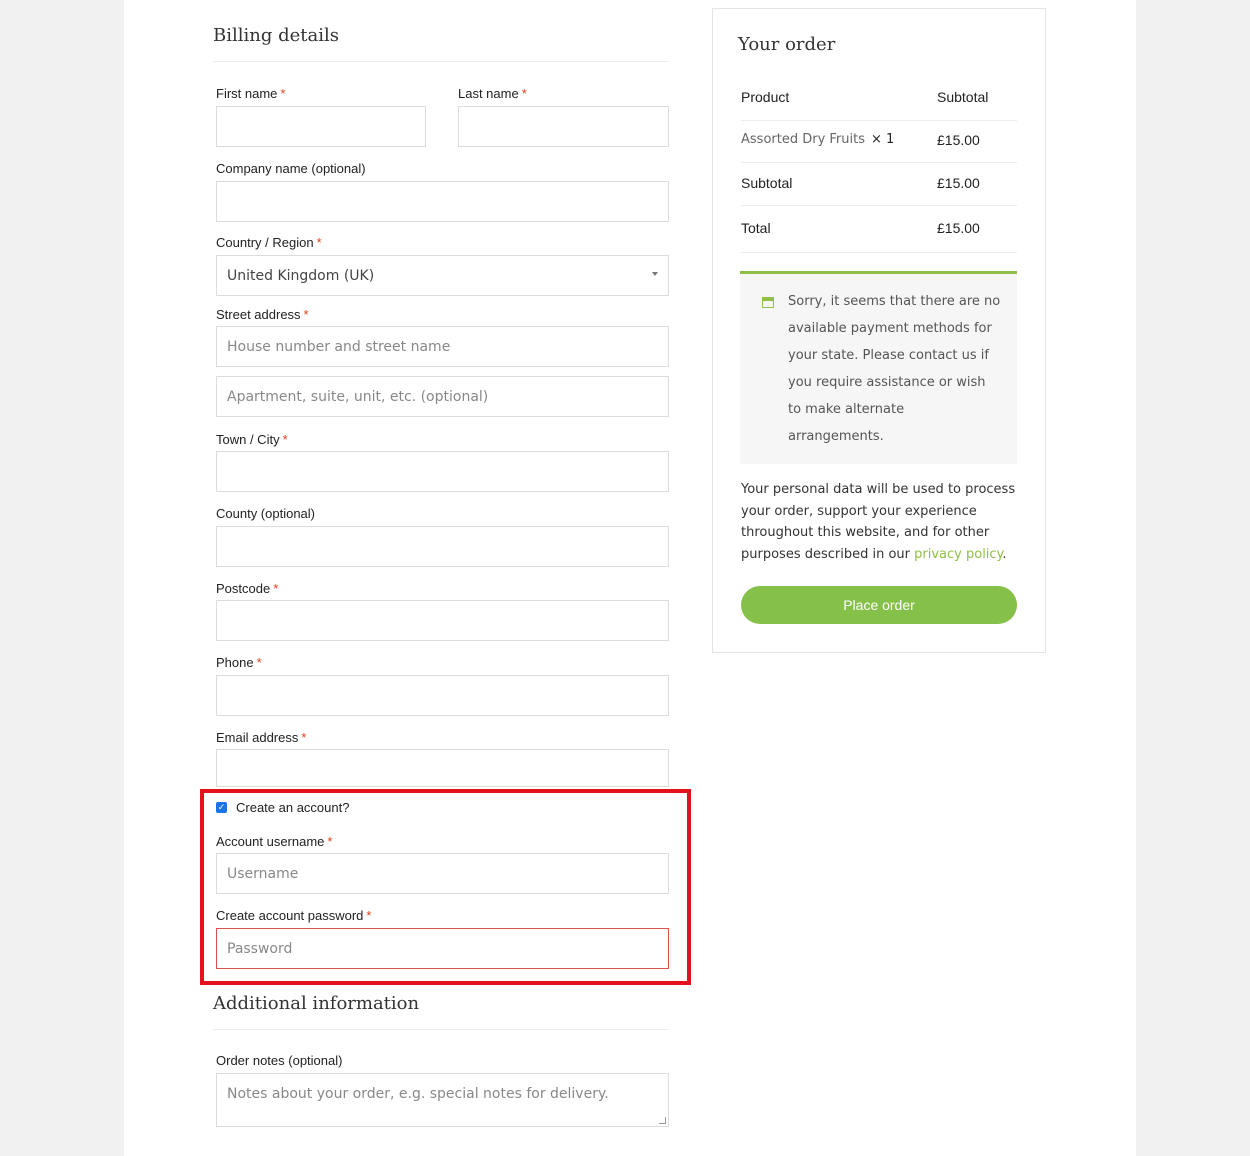 This screenshot has width=1250, height=1156. Describe the element at coordinates (358, 396) in the screenshot. I see `street2-placeholder: Apartment, suite, unit, etc. (optional)` at that location.